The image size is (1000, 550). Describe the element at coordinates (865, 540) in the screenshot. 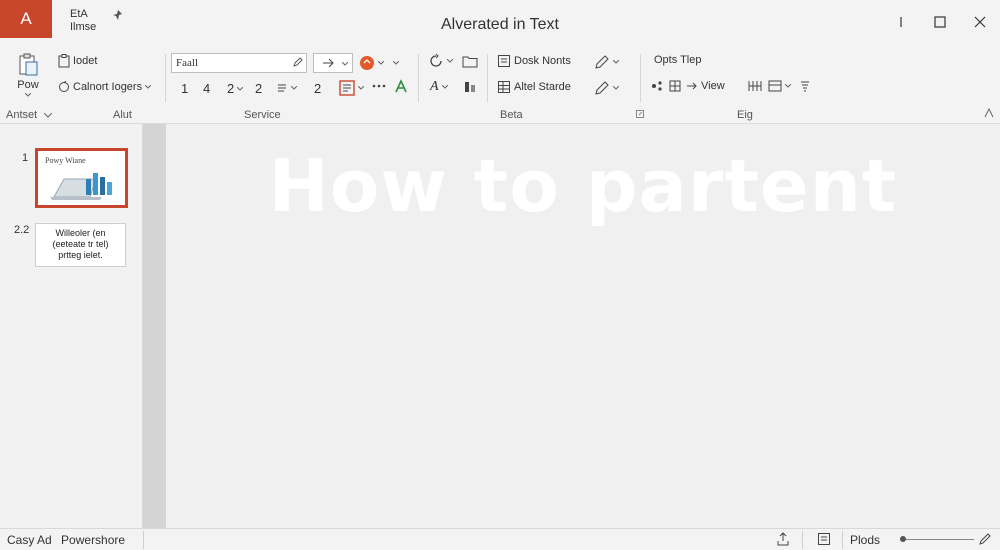

I see `zoom-label: Plods` at that location.